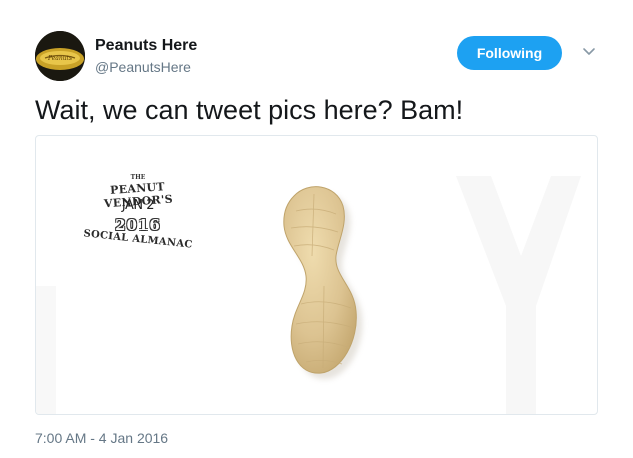 This screenshot has width=633, height=458. Describe the element at coordinates (138, 205) in the screenshot. I see `stamp-date-text: JAN 2` at that location.